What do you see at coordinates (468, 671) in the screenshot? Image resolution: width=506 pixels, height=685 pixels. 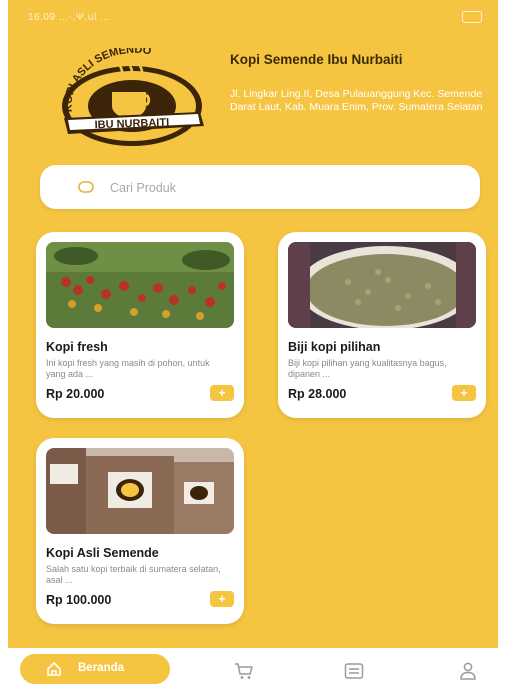 I see `profile-icon` at bounding box center [468, 671].